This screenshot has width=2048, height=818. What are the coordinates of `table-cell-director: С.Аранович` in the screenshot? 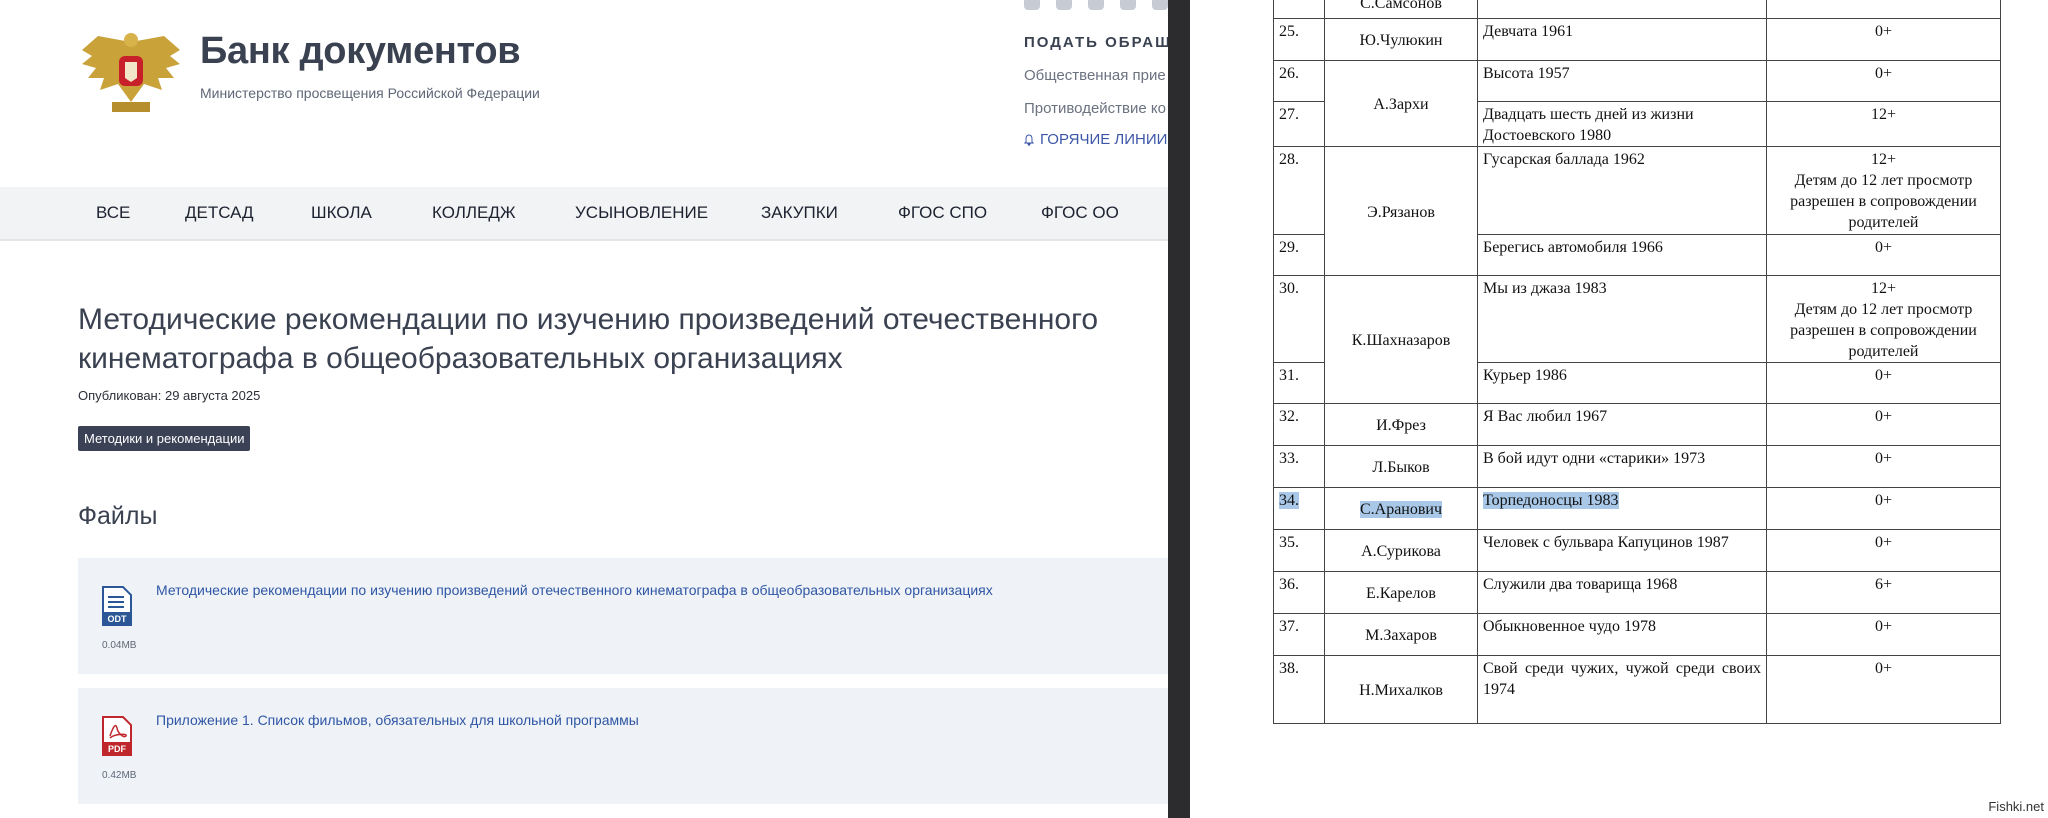 It's located at (1401, 508).